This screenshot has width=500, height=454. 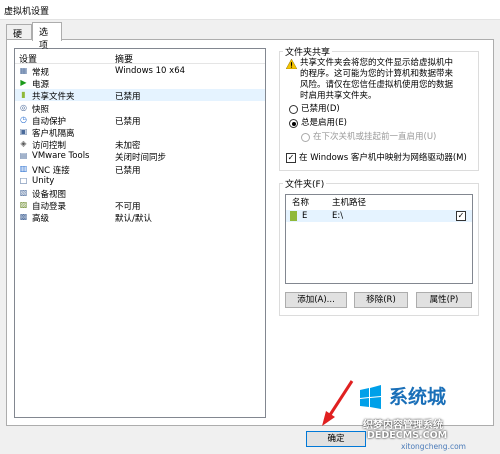 What do you see at coordinates (23, 107) in the screenshot?
I see `snapshot-icon: ◎` at bounding box center [23, 107].